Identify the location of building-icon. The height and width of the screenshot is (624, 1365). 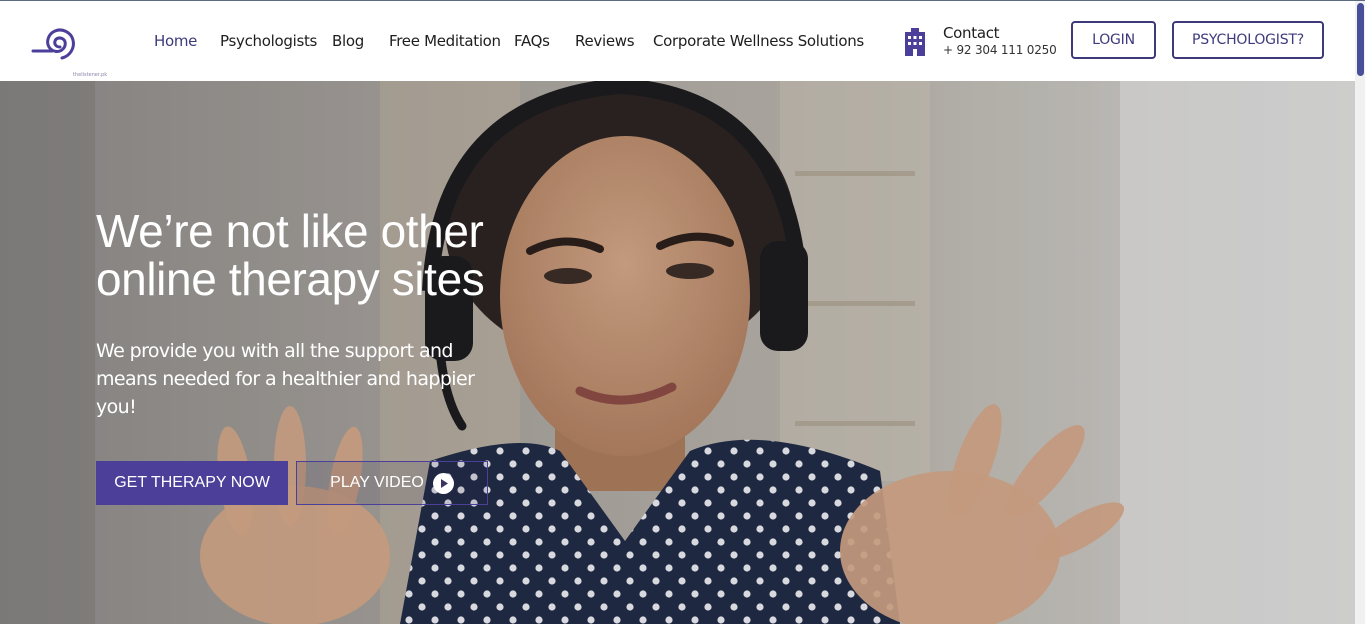
(915, 42).